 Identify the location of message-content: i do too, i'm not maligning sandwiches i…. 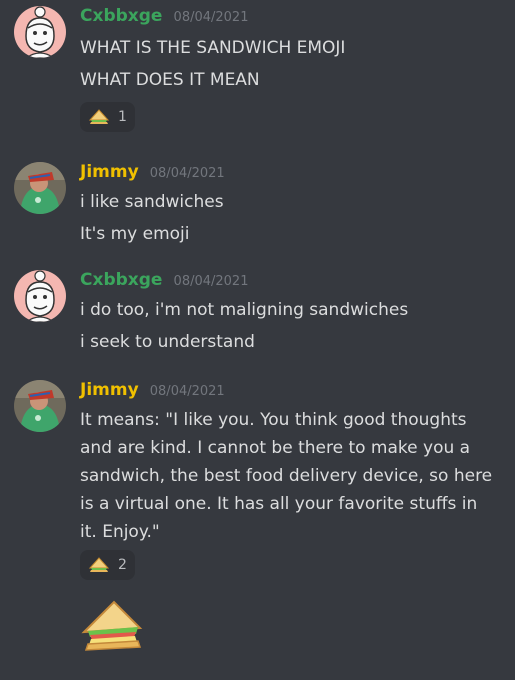
(290, 326).